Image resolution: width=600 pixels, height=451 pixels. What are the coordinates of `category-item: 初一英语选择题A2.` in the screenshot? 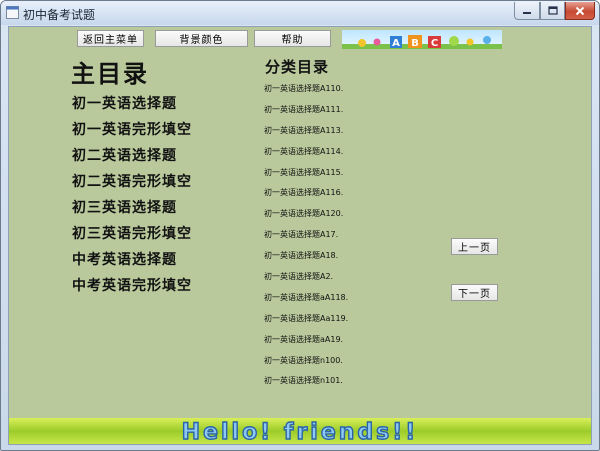 It's located at (306, 281).